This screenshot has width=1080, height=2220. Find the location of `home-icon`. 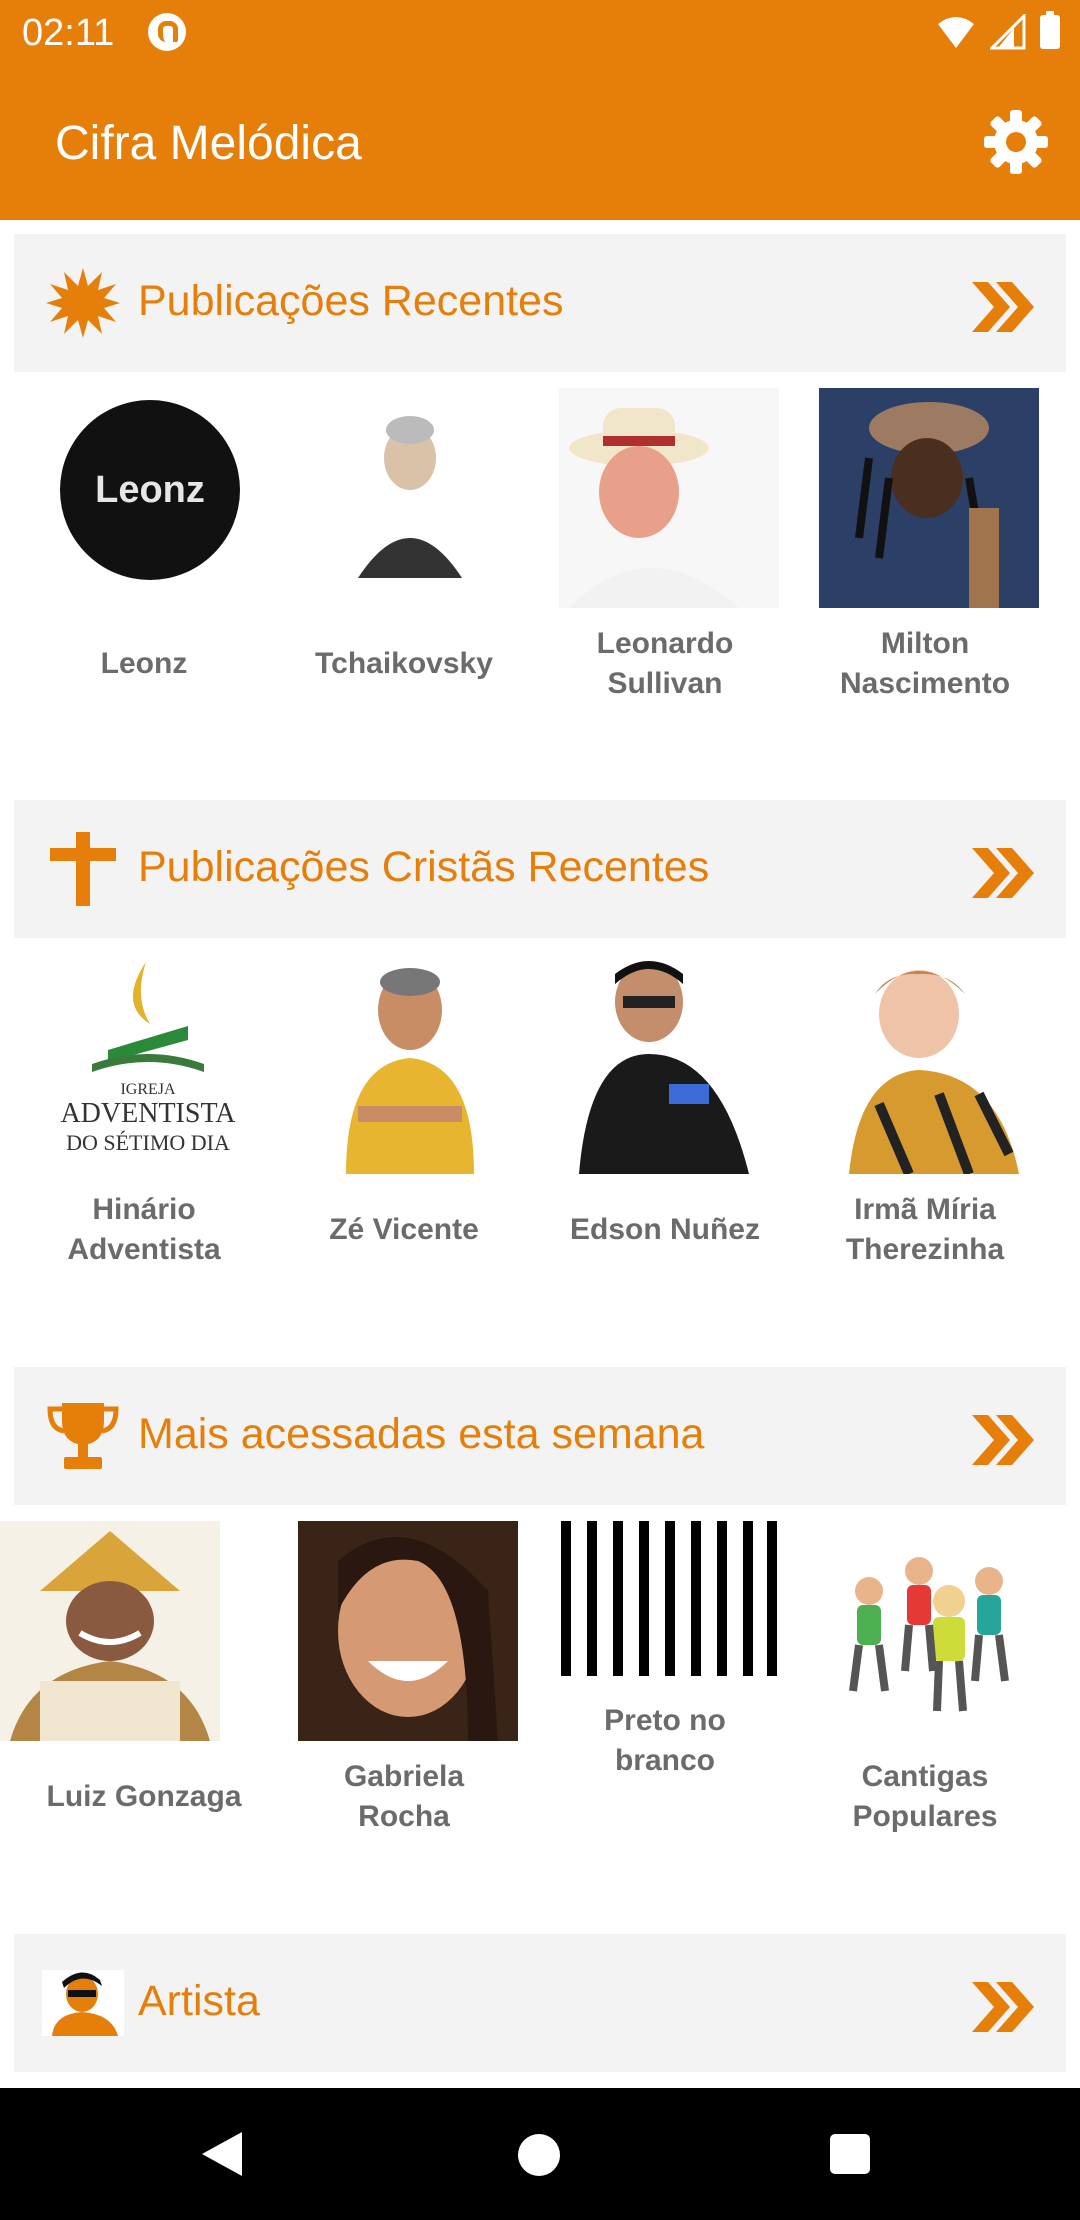

home-icon is located at coordinates (539, 2155).